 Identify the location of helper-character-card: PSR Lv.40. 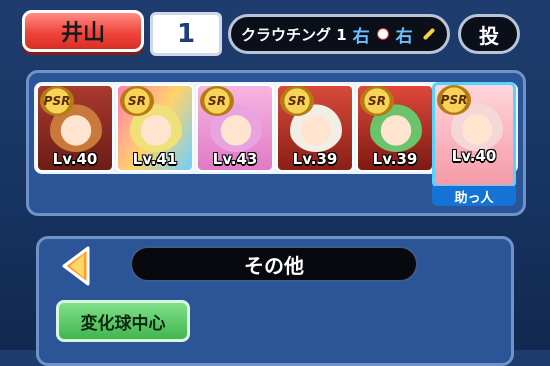
(474, 135).